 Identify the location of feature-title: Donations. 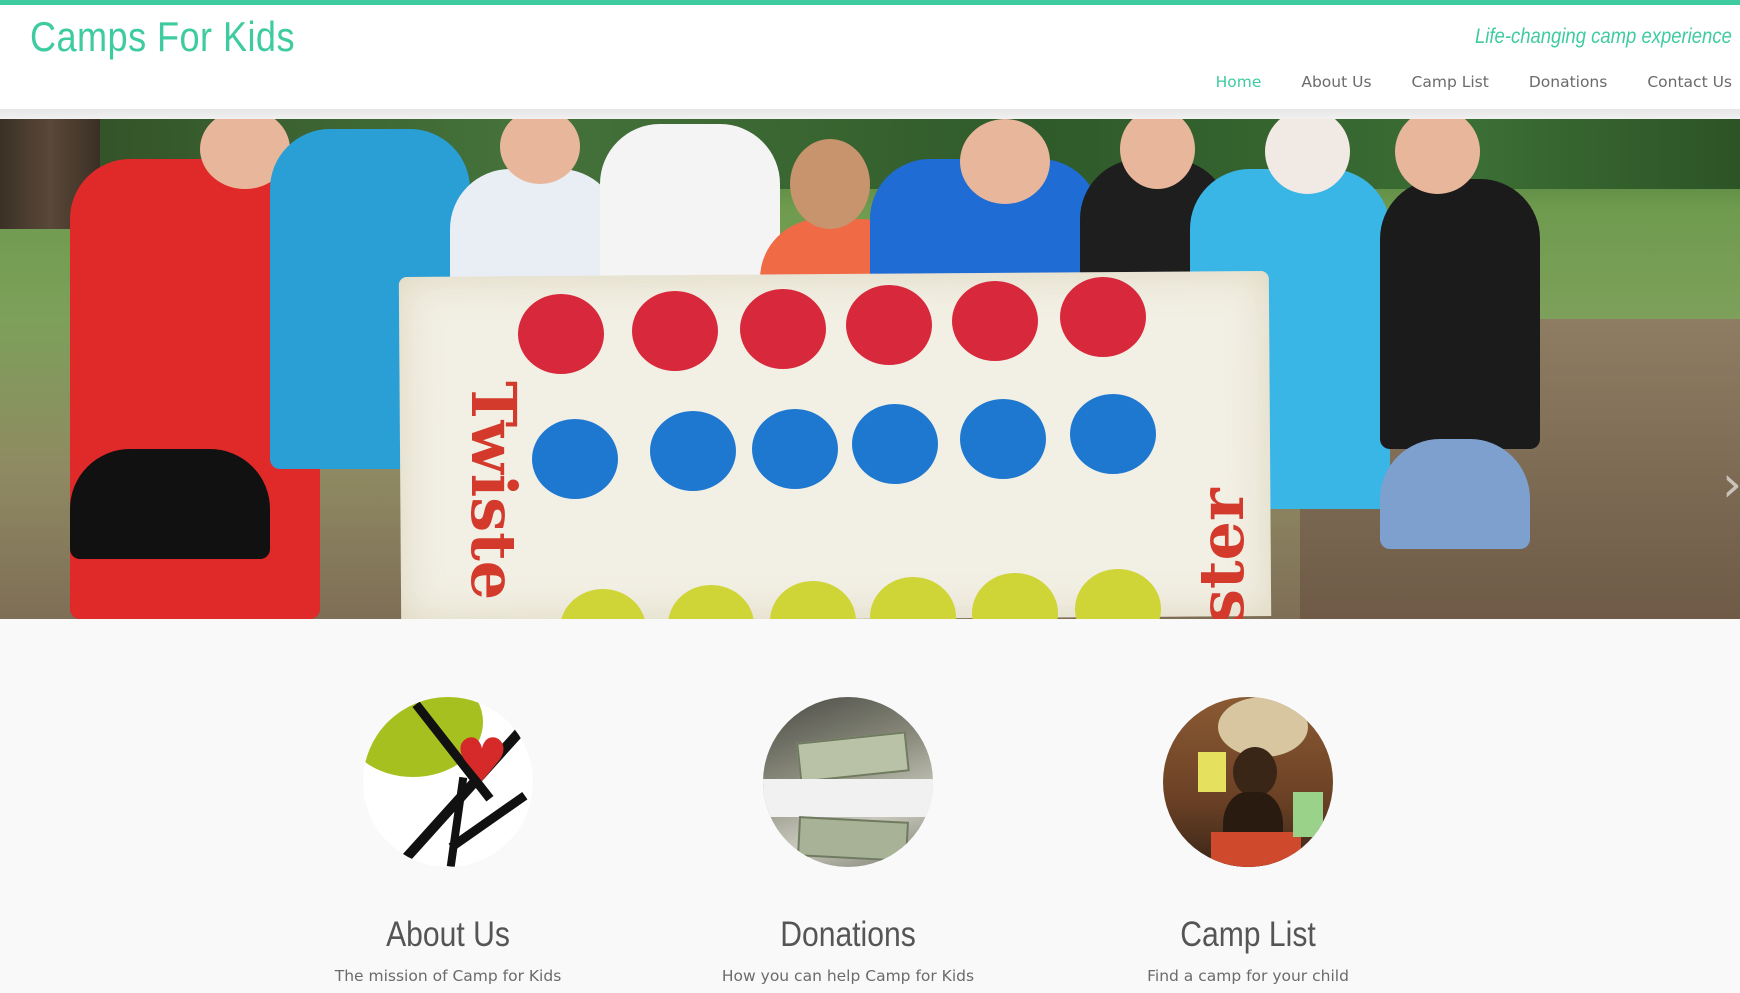
(848, 935).